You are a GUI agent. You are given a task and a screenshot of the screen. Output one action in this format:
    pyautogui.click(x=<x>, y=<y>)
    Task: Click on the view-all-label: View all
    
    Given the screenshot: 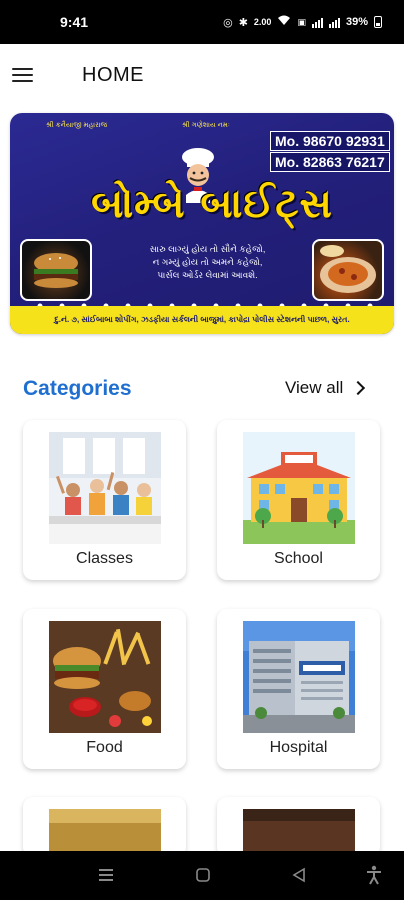 What is the action you would take?
    pyautogui.click(x=314, y=387)
    